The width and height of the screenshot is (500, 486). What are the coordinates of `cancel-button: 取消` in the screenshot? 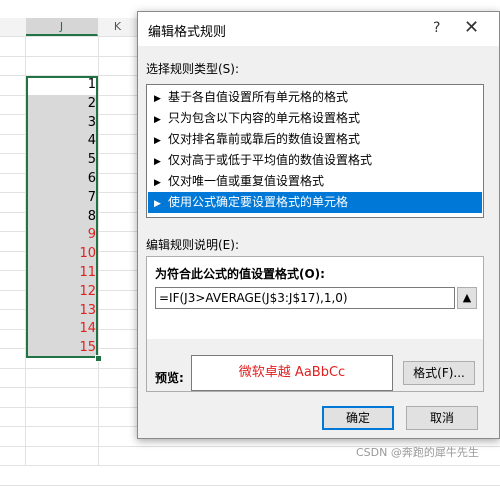 It's located at (442, 418).